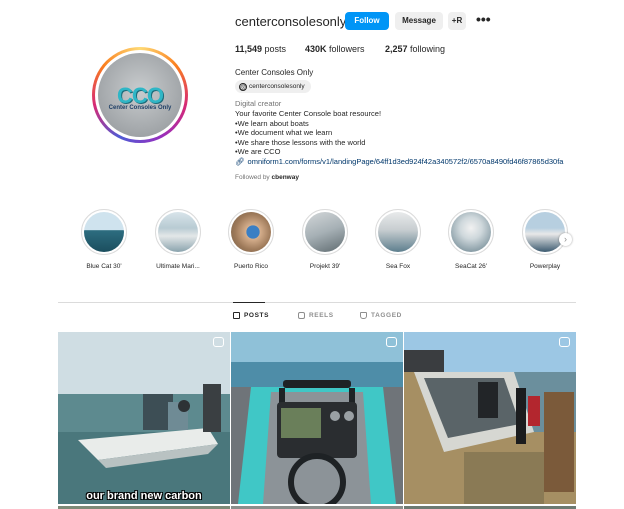 The image size is (624, 509). Describe the element at coordinates (249, 49) in the screenshot. I see `posts-count: 11,549` at that location.